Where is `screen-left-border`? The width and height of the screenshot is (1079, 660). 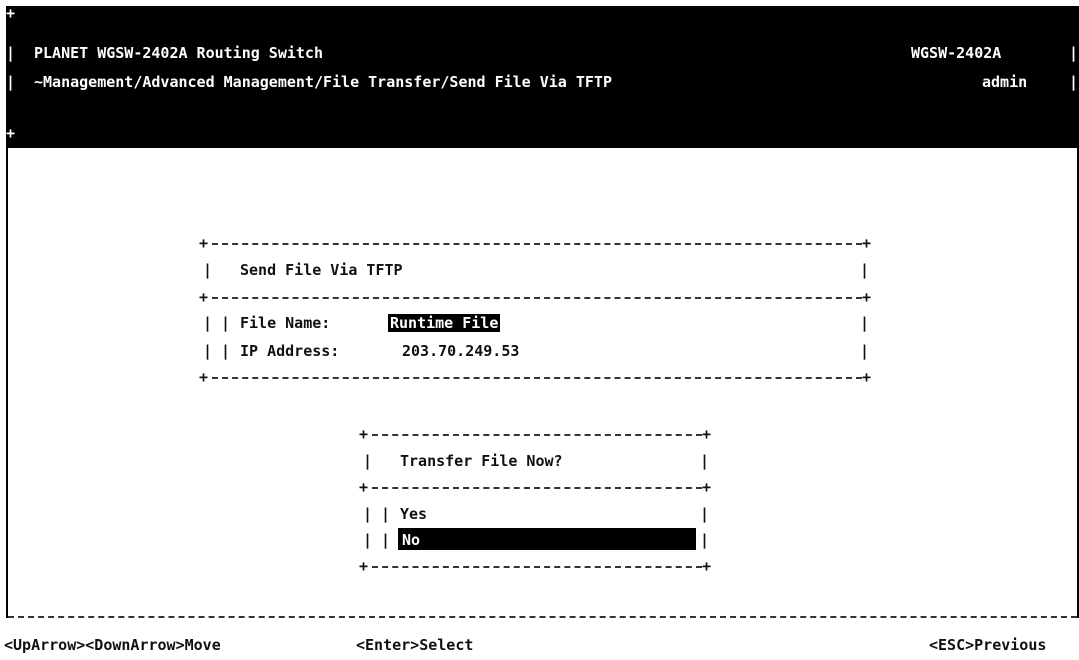 screen-left-border is located at coordinates (7, 383).